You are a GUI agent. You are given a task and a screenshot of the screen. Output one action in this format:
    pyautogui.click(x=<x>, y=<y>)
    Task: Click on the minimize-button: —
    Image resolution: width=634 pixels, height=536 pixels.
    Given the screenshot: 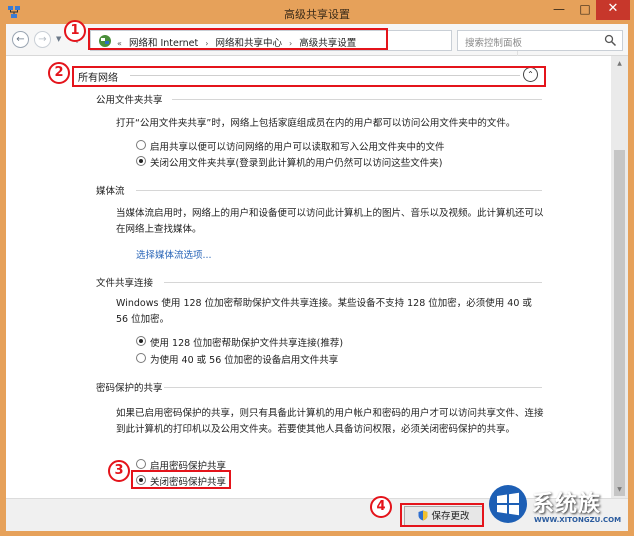 What is the action you would take?
    pyautogui.click(x=559, y=10)
    